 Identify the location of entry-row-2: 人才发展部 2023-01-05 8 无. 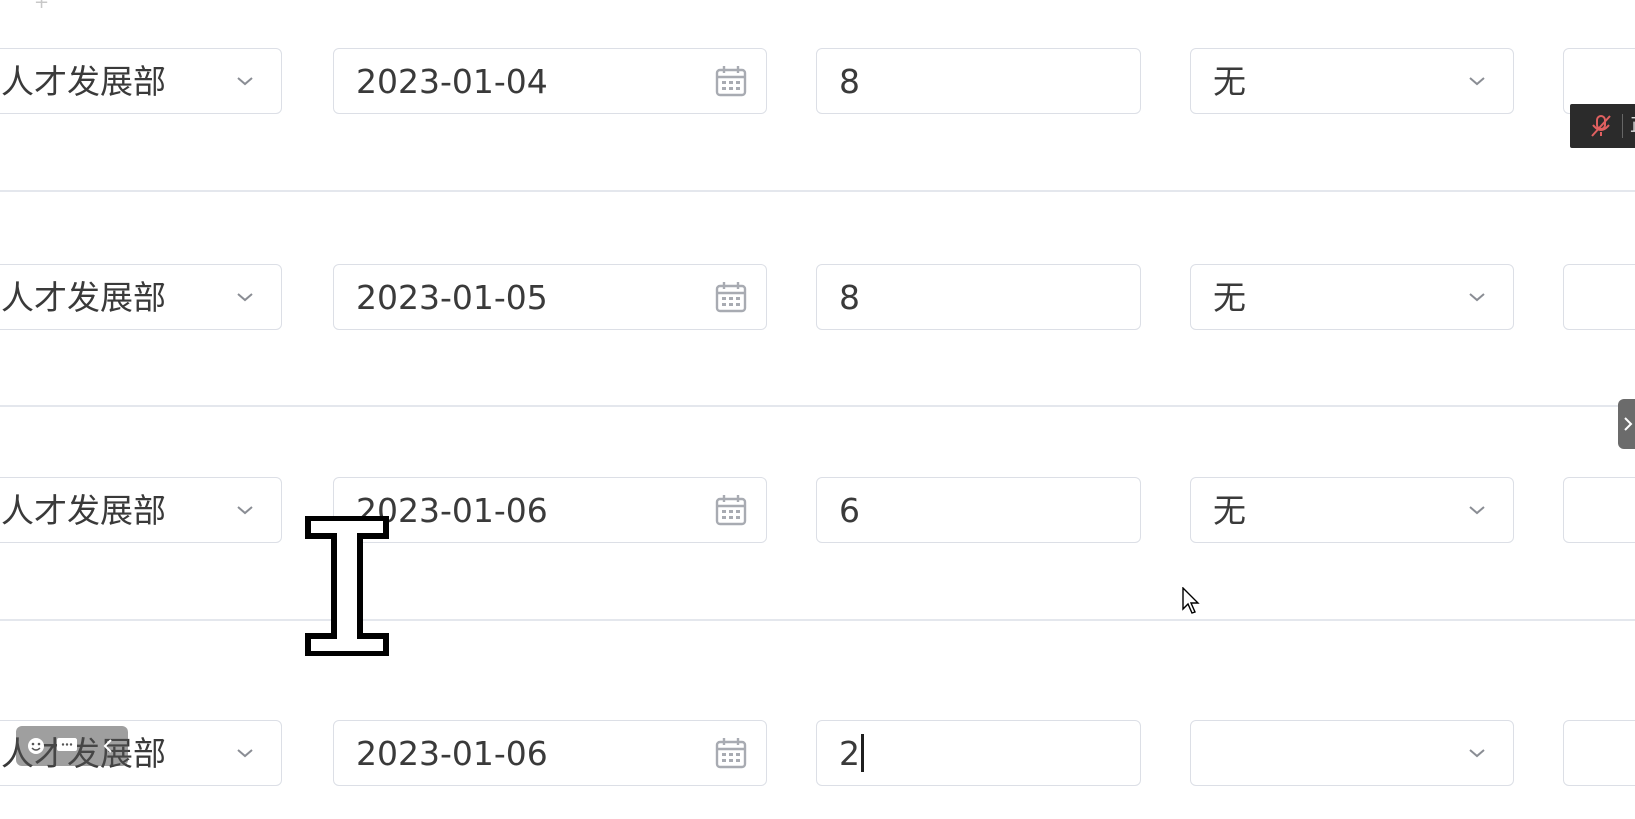
(817, 299).